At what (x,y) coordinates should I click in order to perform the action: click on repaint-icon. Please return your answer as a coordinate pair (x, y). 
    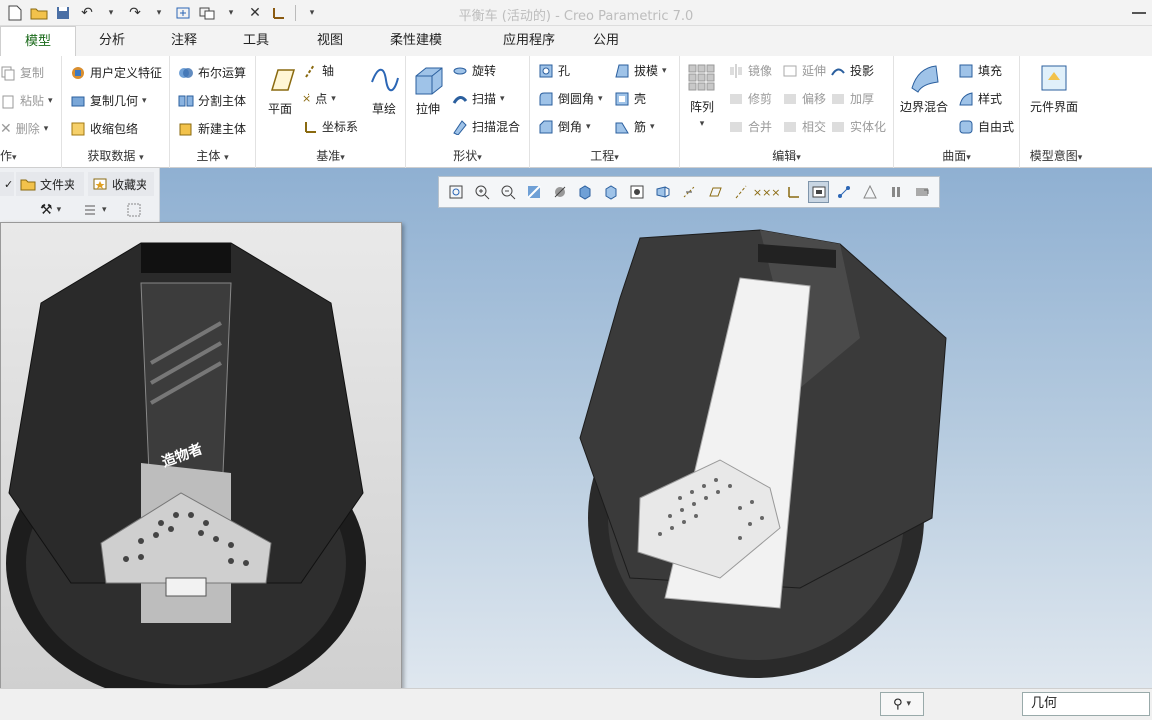
    Looking at the image, I should click on (534, 192).